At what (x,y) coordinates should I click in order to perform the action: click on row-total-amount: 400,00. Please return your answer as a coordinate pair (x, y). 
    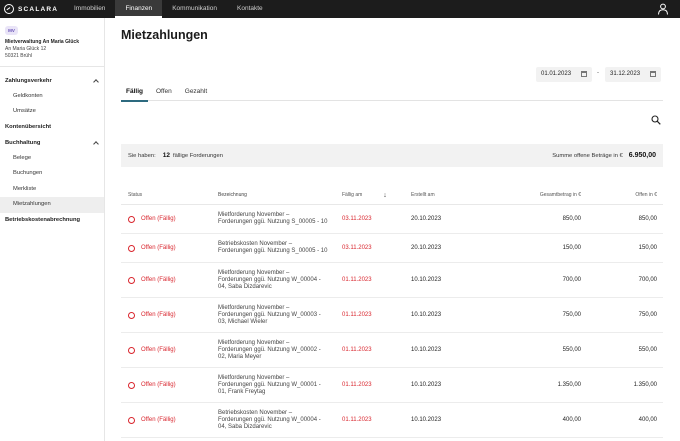
    Looking at the image, I should click on (571, 420).